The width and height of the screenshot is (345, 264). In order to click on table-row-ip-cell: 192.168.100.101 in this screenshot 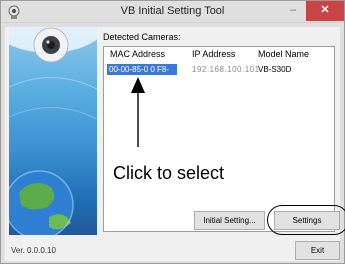, I will do `click(226, 69)`.